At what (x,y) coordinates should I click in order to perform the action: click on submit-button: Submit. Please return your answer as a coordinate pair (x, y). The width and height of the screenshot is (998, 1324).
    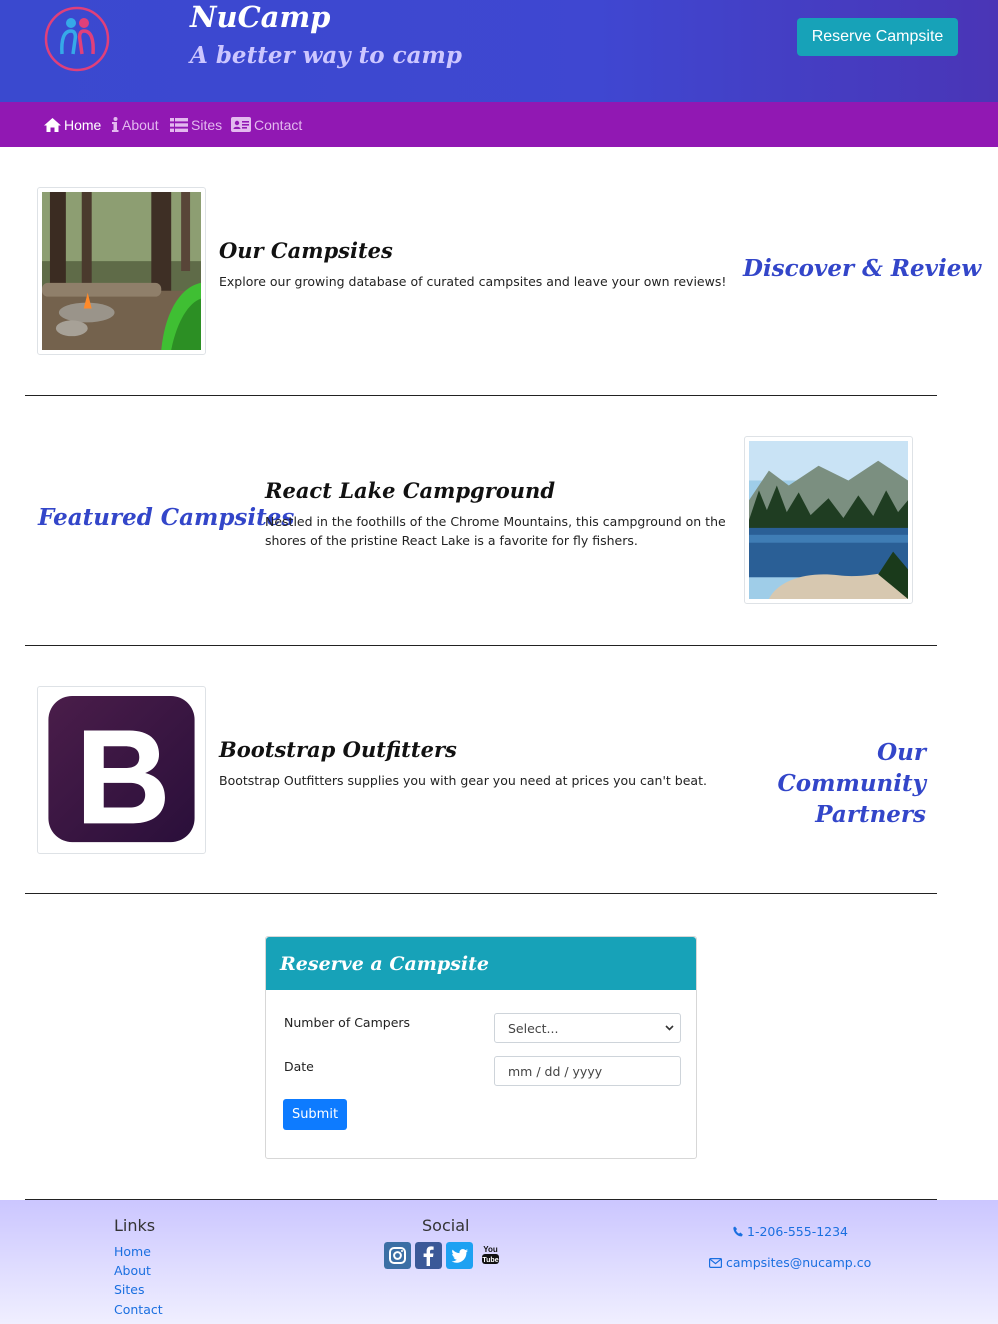
    Looking at the image, I should click on (315, 1114).